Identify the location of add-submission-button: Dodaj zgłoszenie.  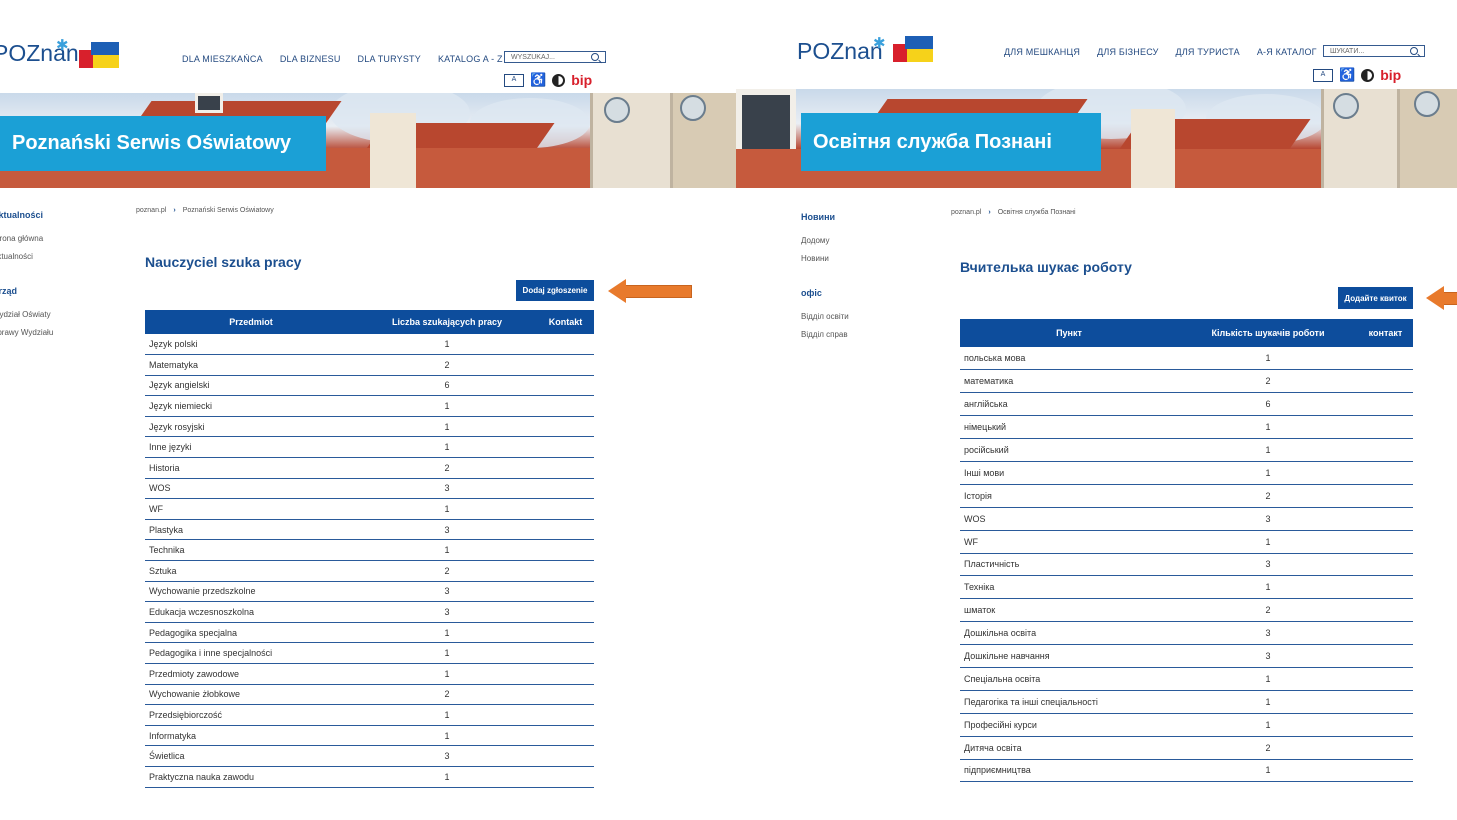
(555, 290).